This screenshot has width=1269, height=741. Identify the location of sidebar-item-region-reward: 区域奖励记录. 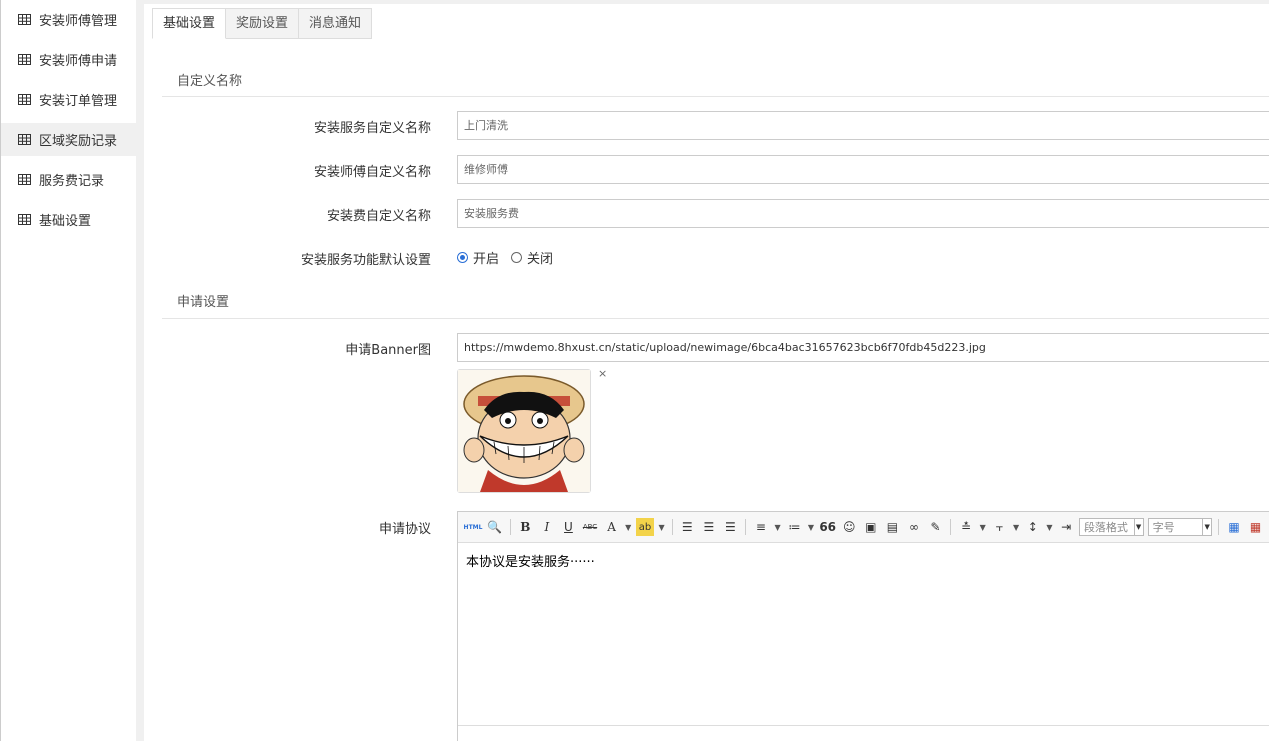
(68, 139).